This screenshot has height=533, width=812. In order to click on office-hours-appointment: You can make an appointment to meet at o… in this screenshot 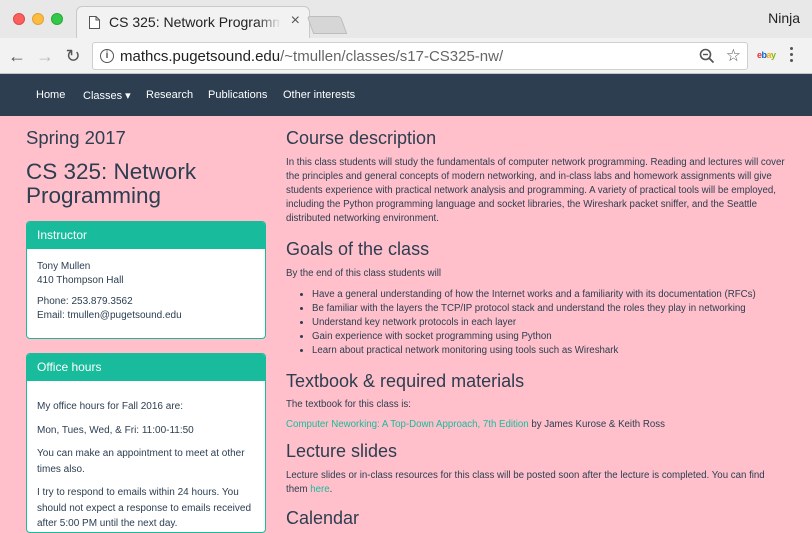, I will do `click(141, 461)`.